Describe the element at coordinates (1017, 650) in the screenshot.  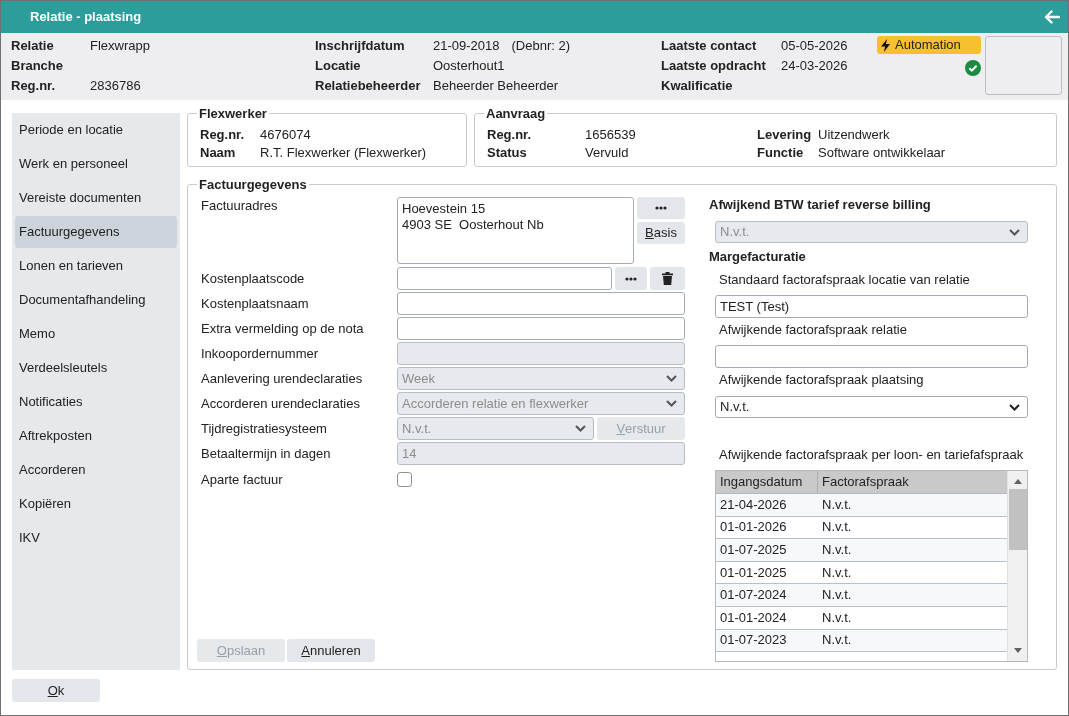
I see `scroll-down-icon` at that location.